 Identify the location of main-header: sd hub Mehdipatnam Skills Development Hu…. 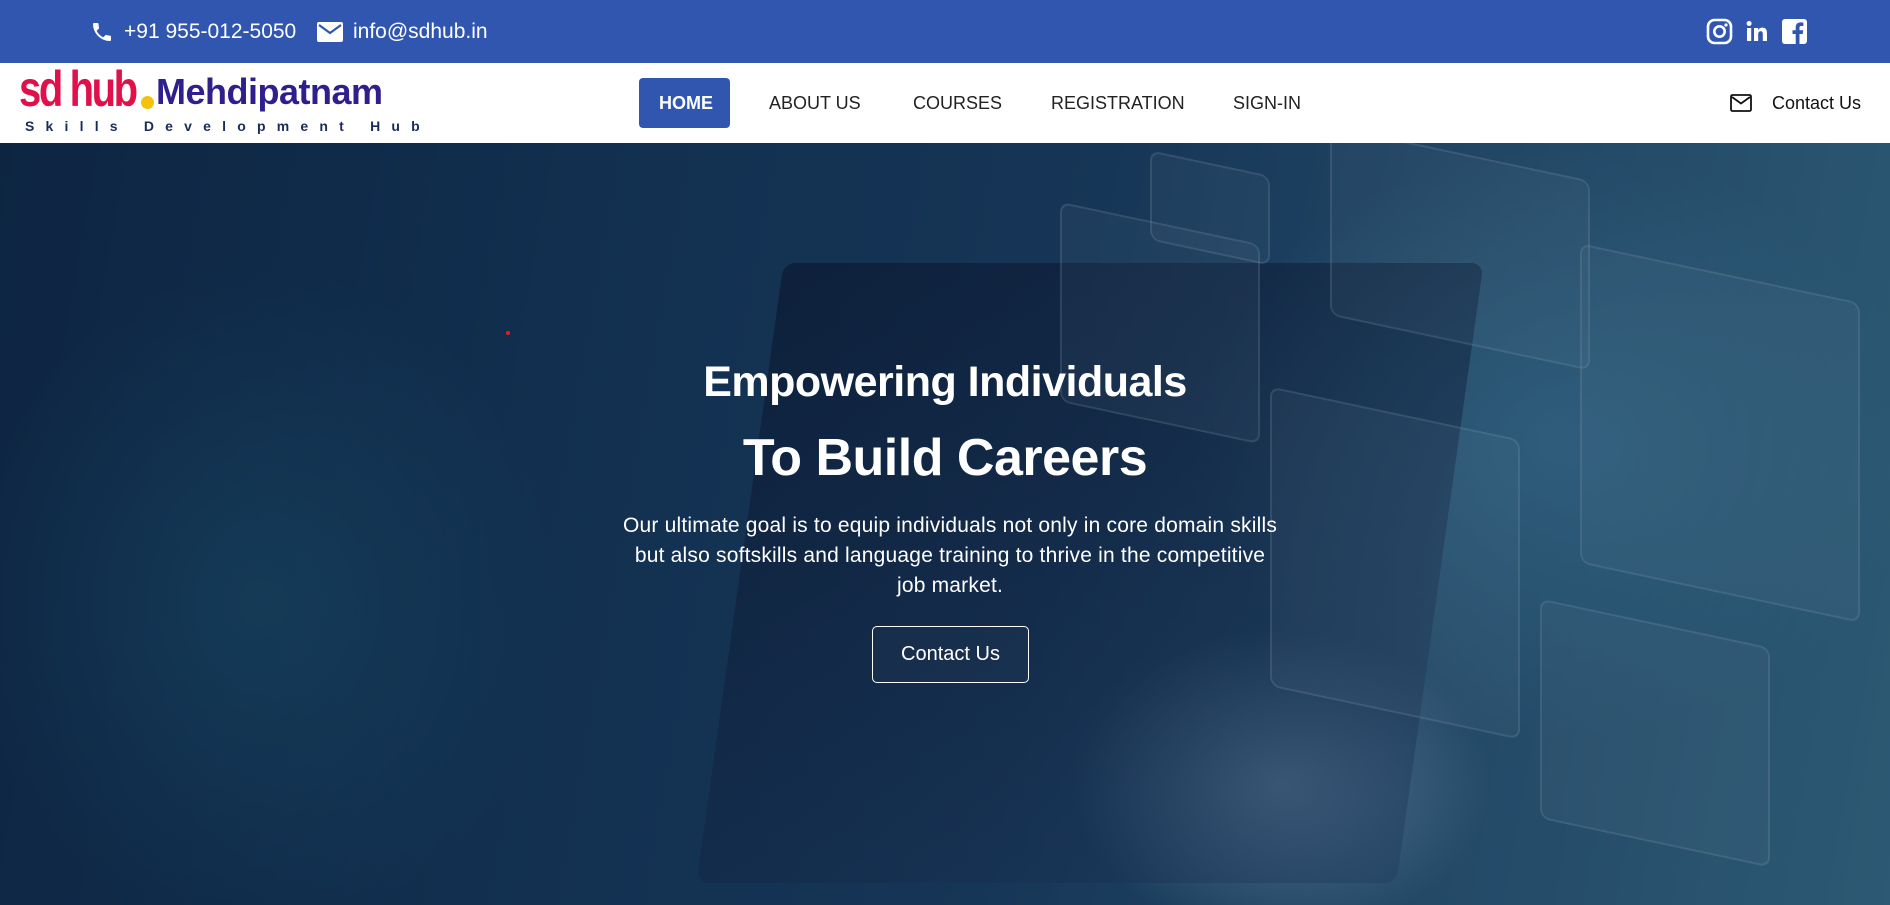
(945, 102).